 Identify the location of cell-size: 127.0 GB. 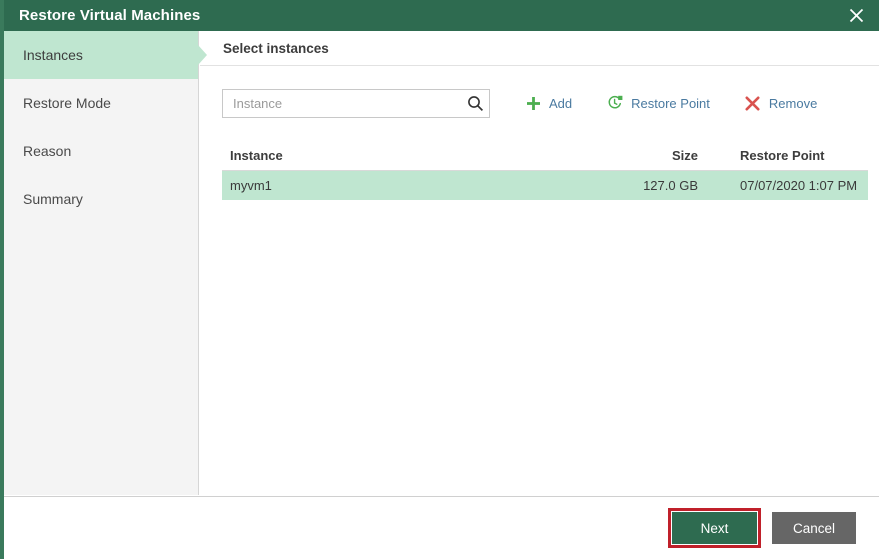
(670, 185).